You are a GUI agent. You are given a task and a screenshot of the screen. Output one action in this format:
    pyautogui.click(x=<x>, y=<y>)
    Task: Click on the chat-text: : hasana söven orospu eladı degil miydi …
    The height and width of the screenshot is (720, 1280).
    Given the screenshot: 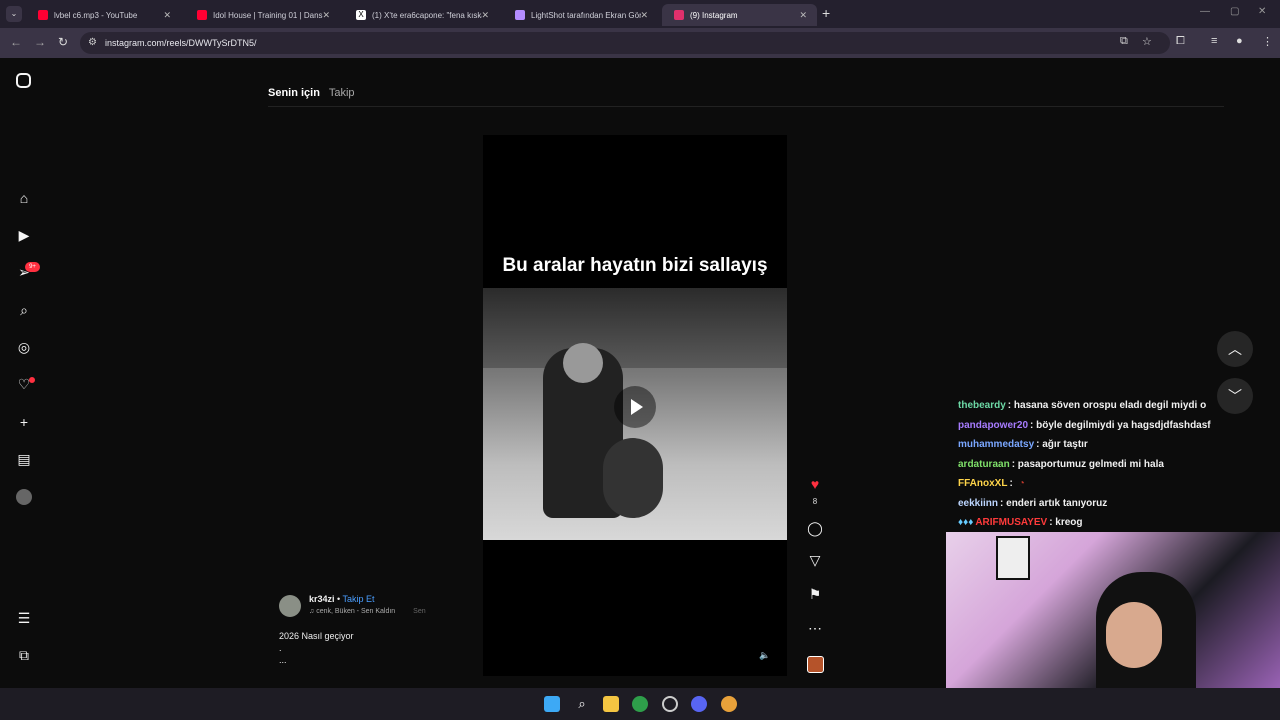 What is the action you would take?
    pyautogui.click(x=1107, y=405)
    